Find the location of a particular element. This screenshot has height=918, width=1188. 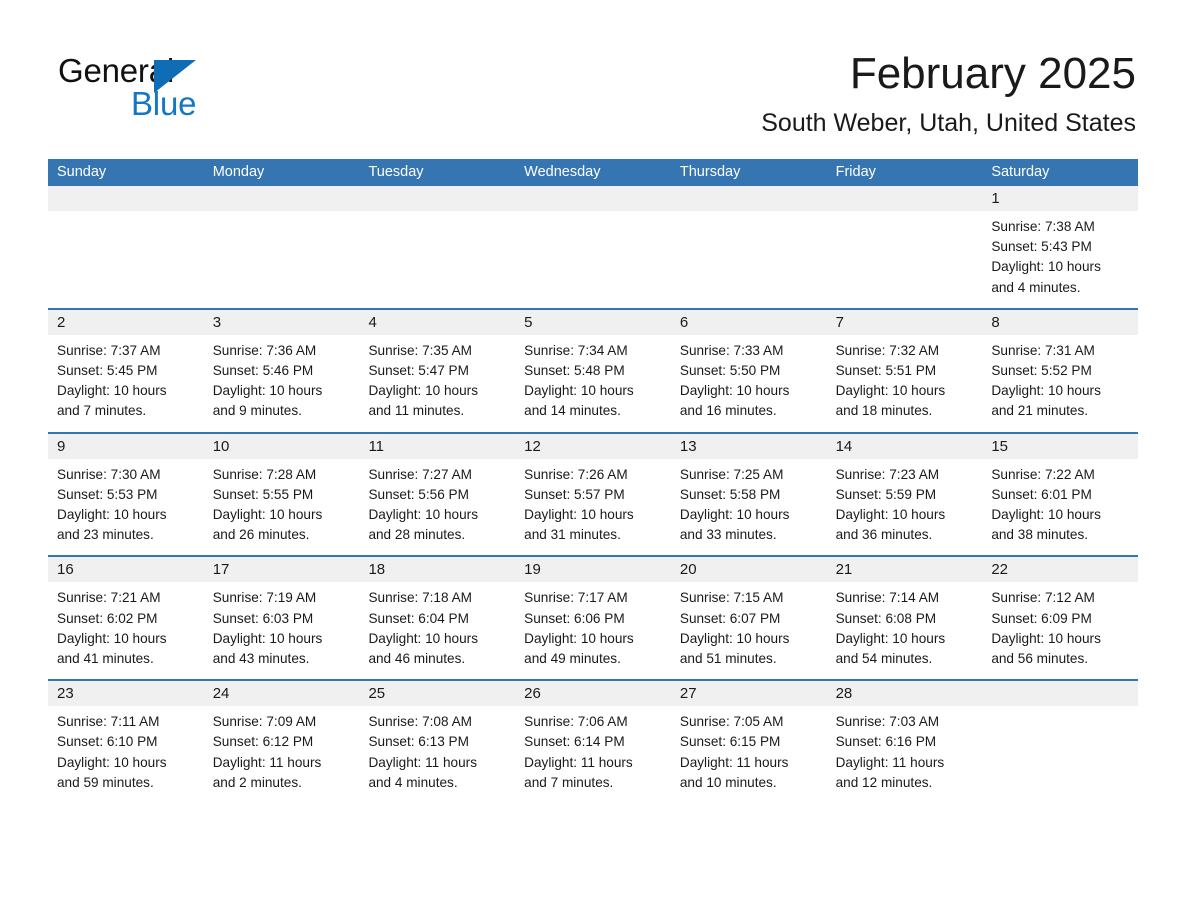

sunrise-text: Sunrise: 7:06 AM is located at coordinates (576, 722).